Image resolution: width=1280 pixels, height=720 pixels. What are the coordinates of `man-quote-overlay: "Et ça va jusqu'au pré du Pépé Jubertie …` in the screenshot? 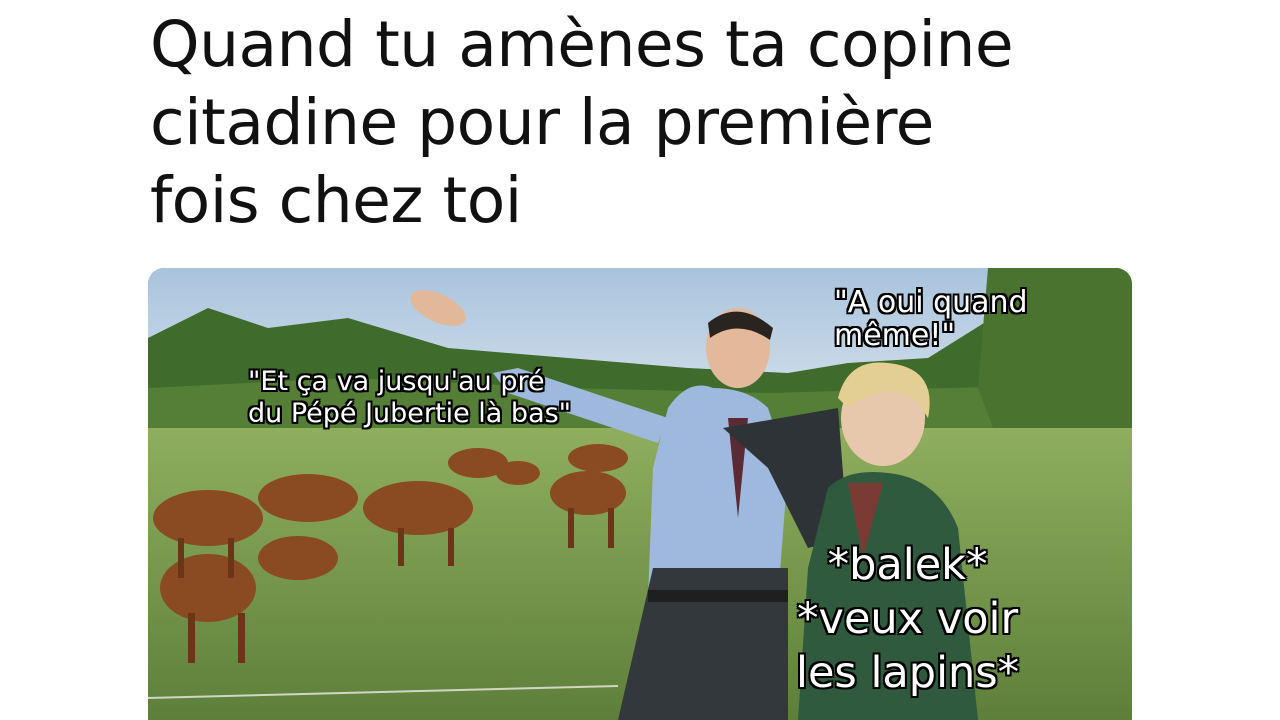 It's located at (409, 398).